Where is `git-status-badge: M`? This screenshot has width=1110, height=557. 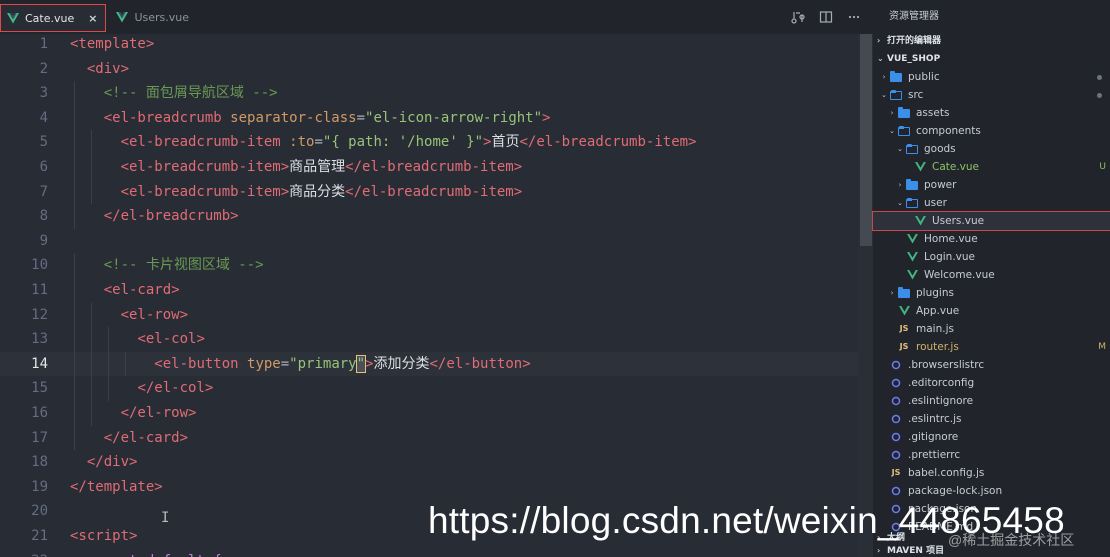 git-status-badge: M is located at coordinates (1102, 347).